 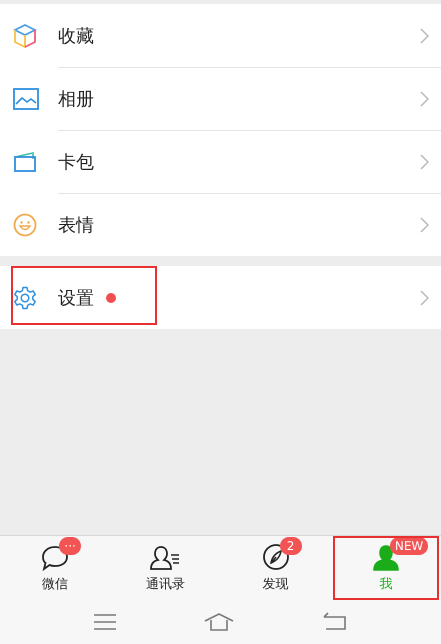 What do you see at coordinates (25, 35) in the screenshot?
I see `cube-icon` at bounding box center [25, 35].